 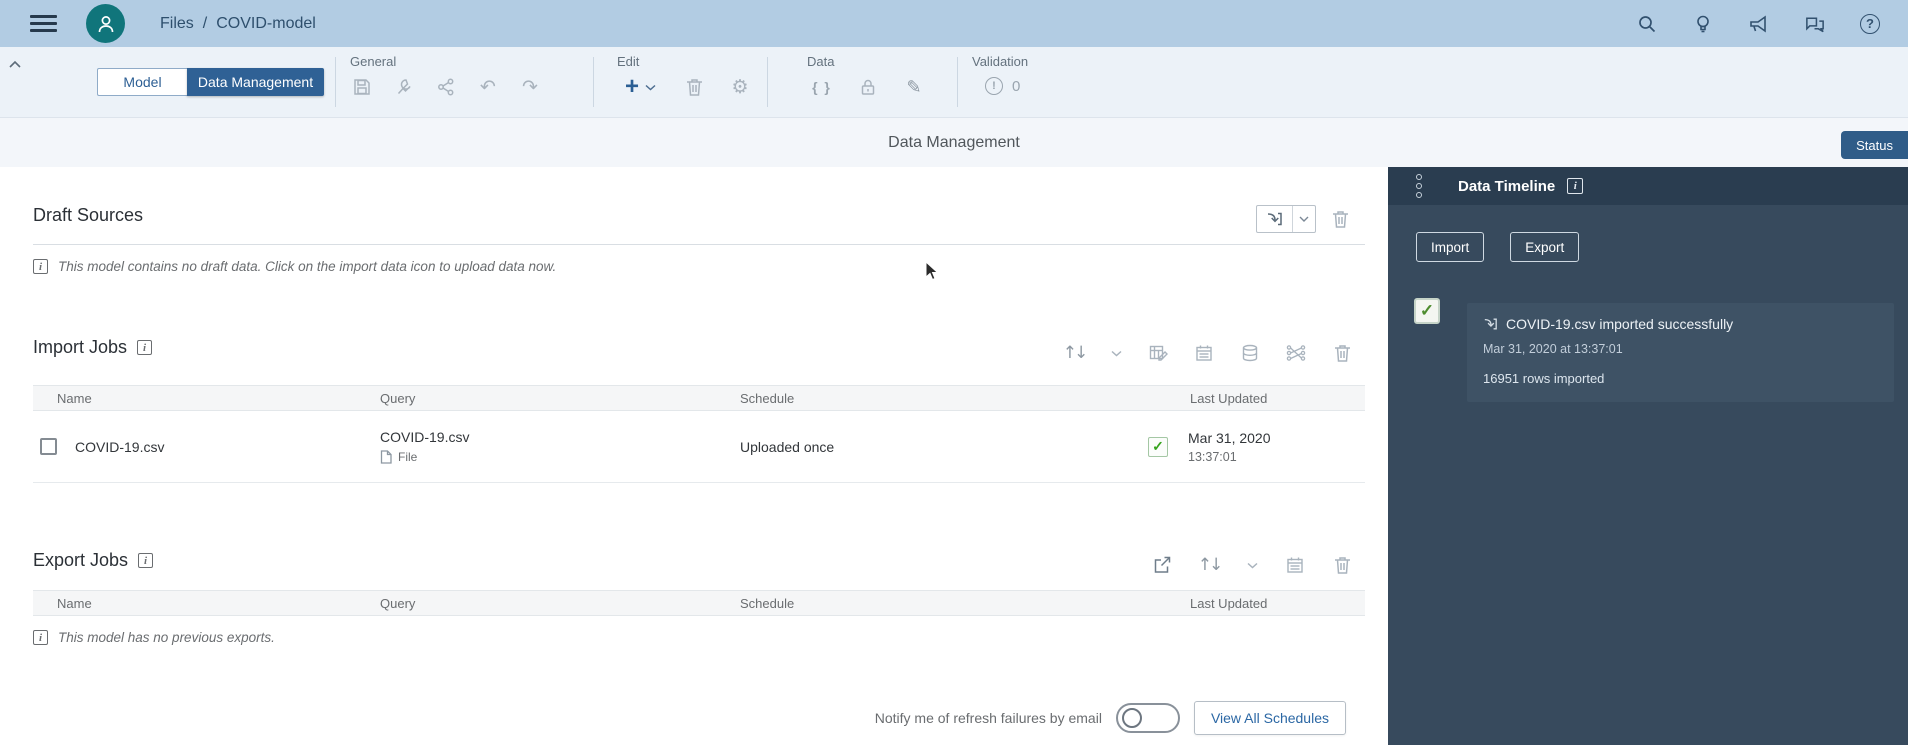 I want to click on import-jobs-heading: Import Jobs i, so click(x=93, y=347).